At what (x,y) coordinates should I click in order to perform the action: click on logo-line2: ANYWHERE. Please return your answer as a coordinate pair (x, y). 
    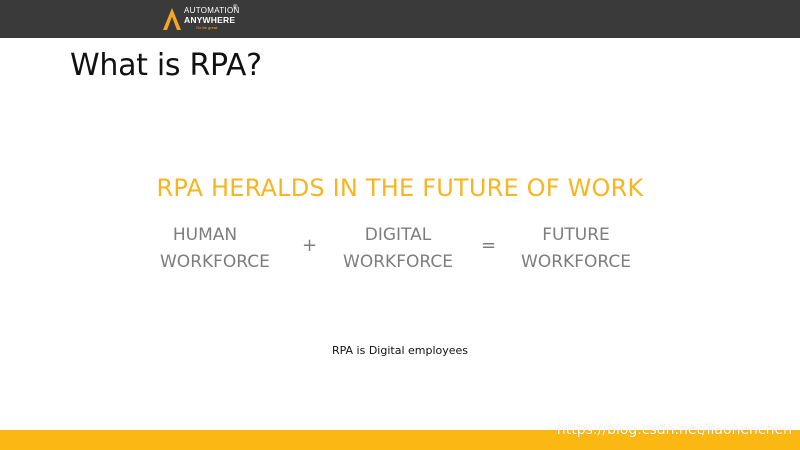
    Looking at the image, I should click on (210, 20).